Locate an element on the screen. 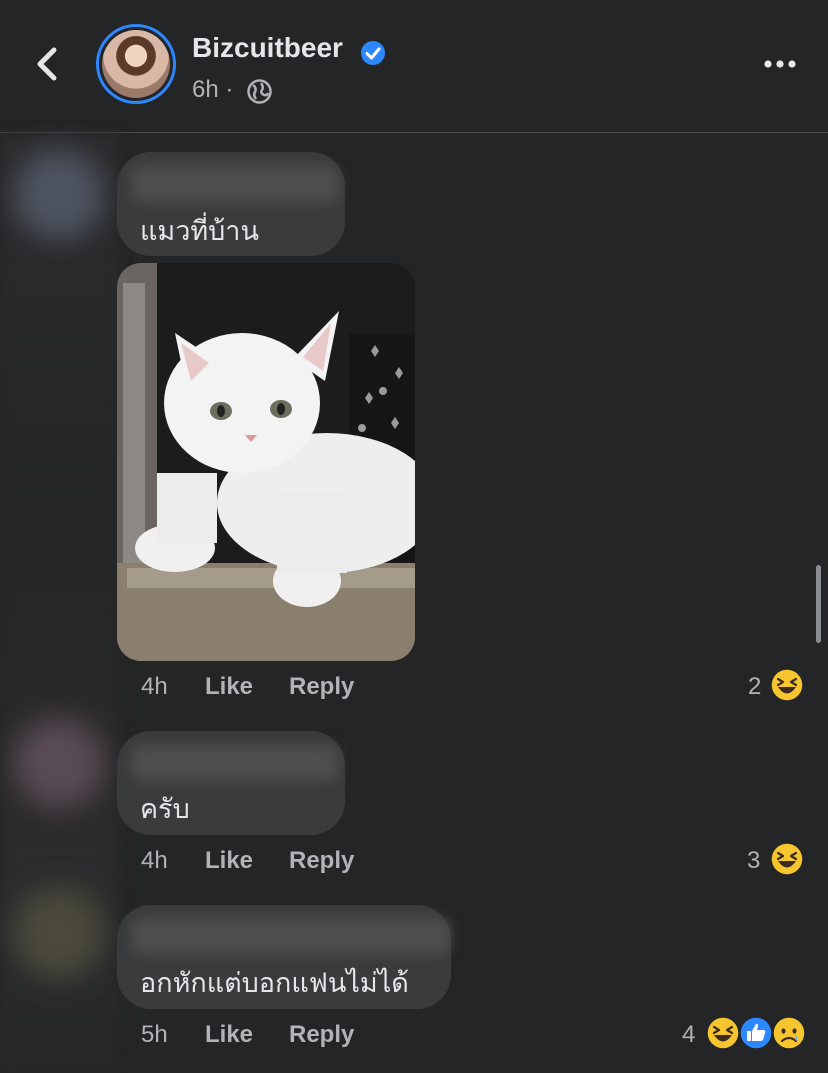 This screenshot has height=1073, width=828. reaction-count: 2 is located at coordinates (754, 687).